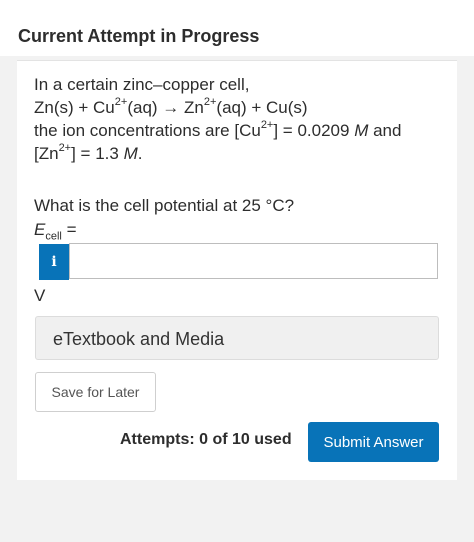 The width and height of the screenshot is (474, 542). What do you see at coordinates (74, 107) in the screenshot?
I see `eq-part: Zn(s) + Cu` at bounding box center [74, 107].